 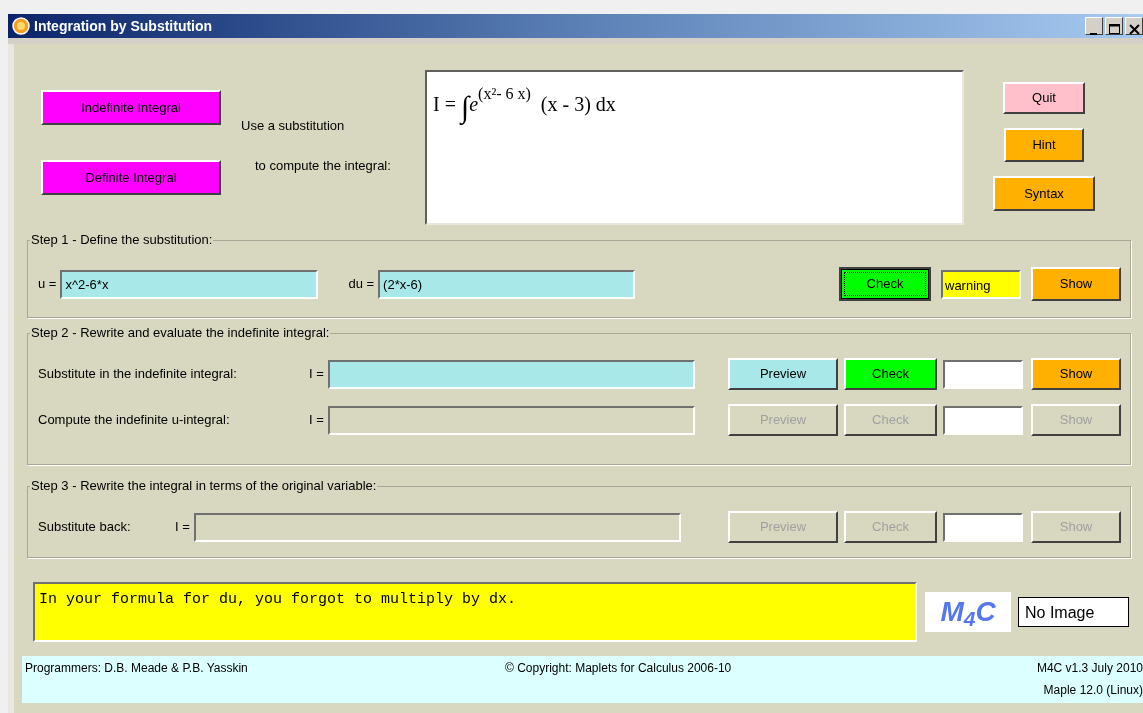 I want to click on message-box: In your formula for du, you forgot to multiply by dx., so click(x=475, y=612).